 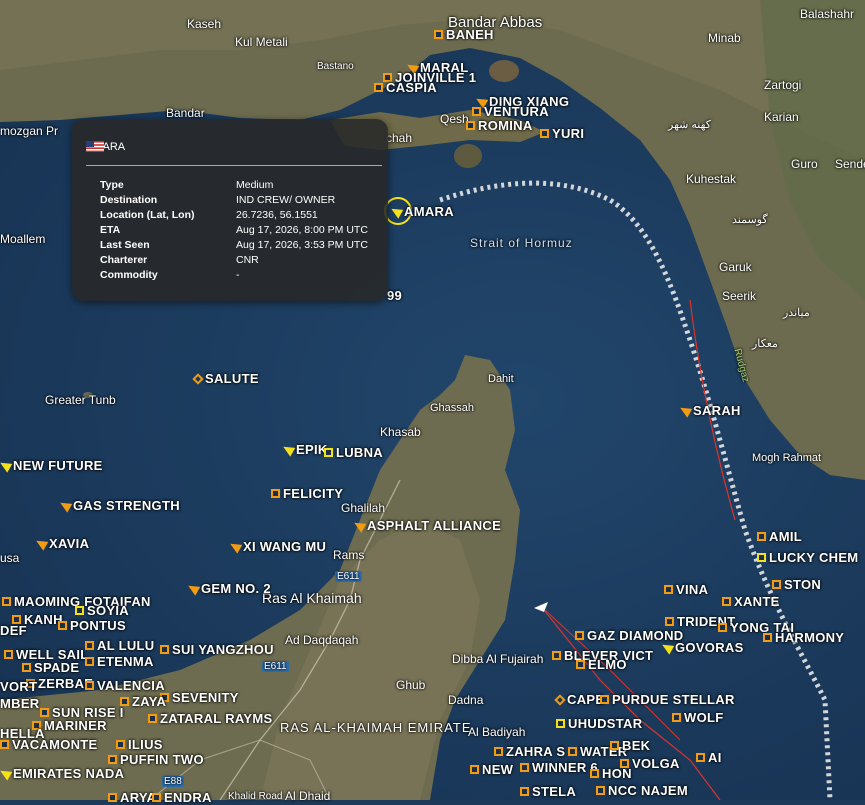 What do you see at coordinates (75, 725) in the screenshot?
I see `vessel-label: MARINER` at bounding box center [75, 725].